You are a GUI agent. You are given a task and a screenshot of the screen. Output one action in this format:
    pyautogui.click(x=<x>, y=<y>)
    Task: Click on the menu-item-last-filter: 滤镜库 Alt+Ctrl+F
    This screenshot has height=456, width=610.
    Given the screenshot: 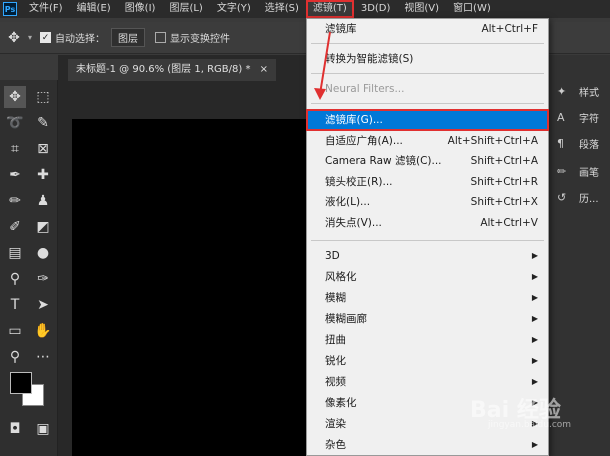 What is the action you would take?
    pyautogui.click(x=427, y=29)
    